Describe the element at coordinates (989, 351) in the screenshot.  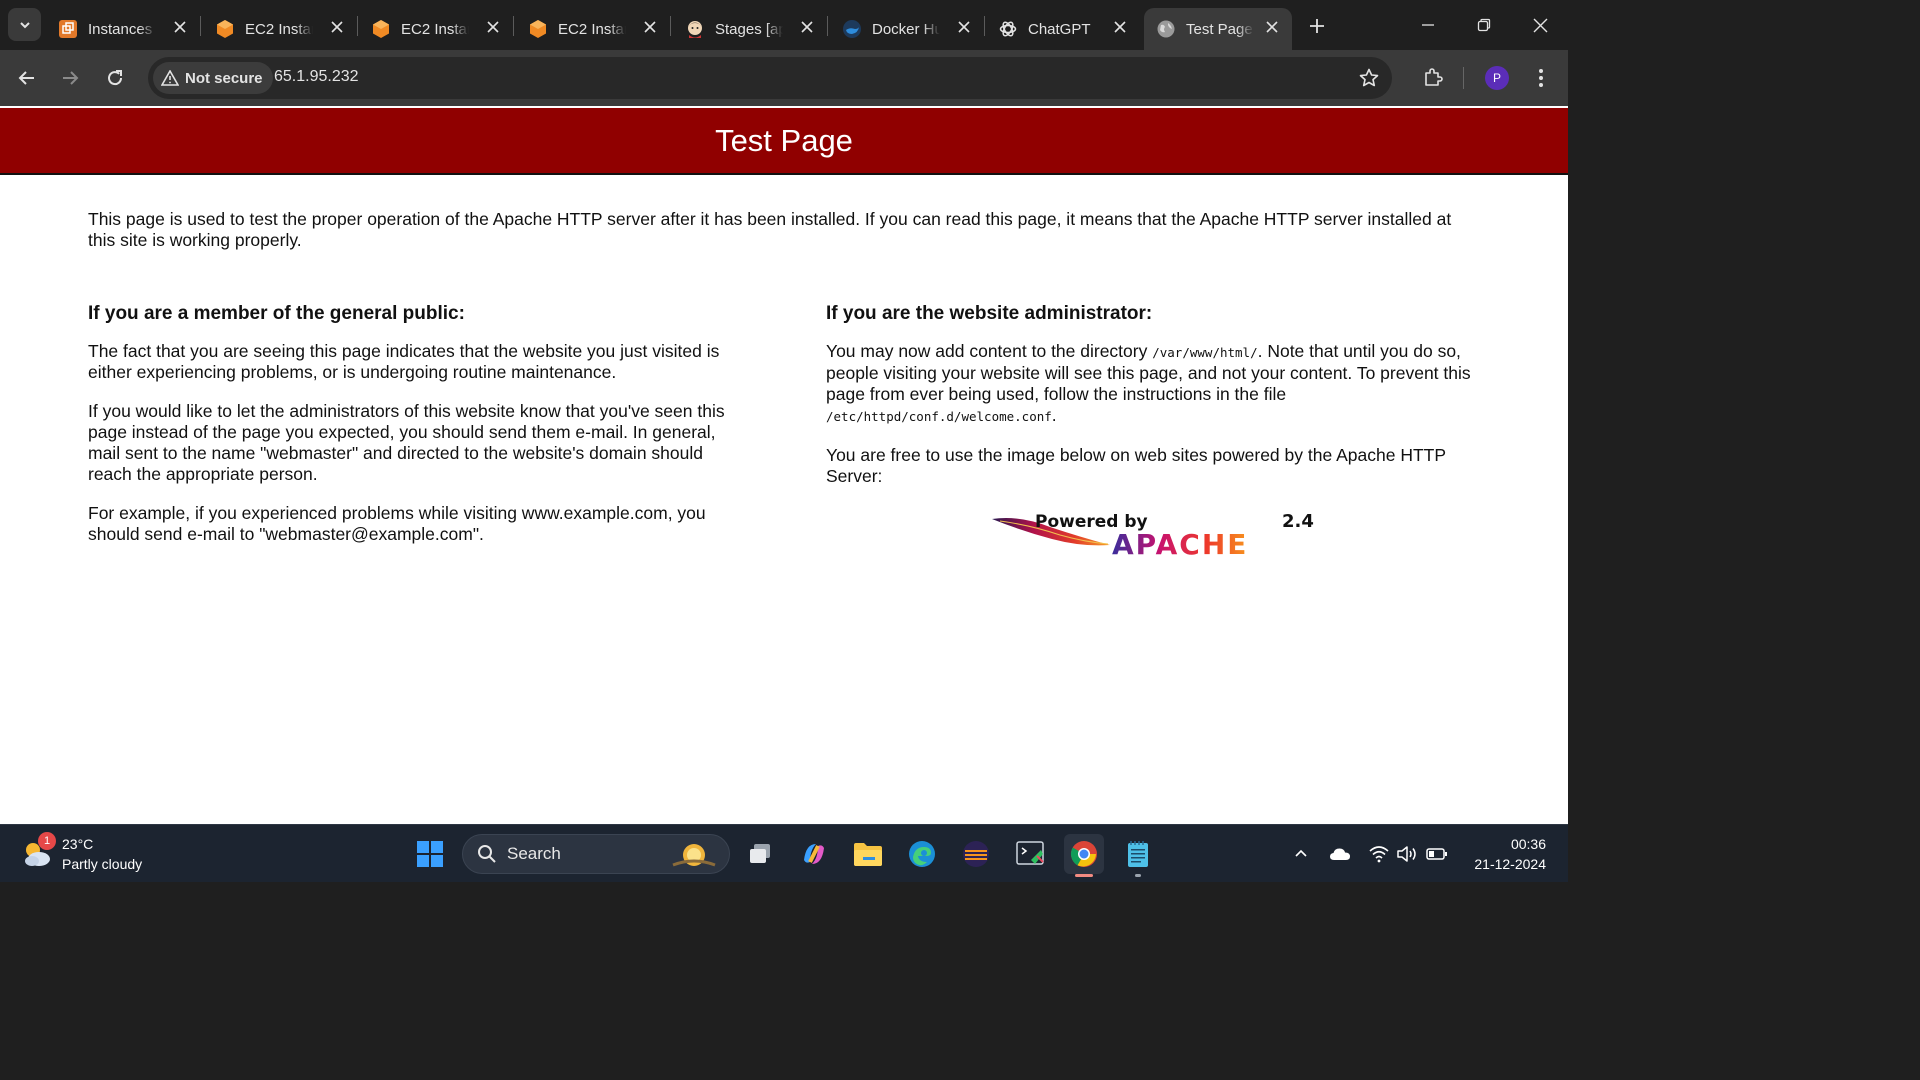
I see `admin-text-a: You may now add content to the directory` at that location.